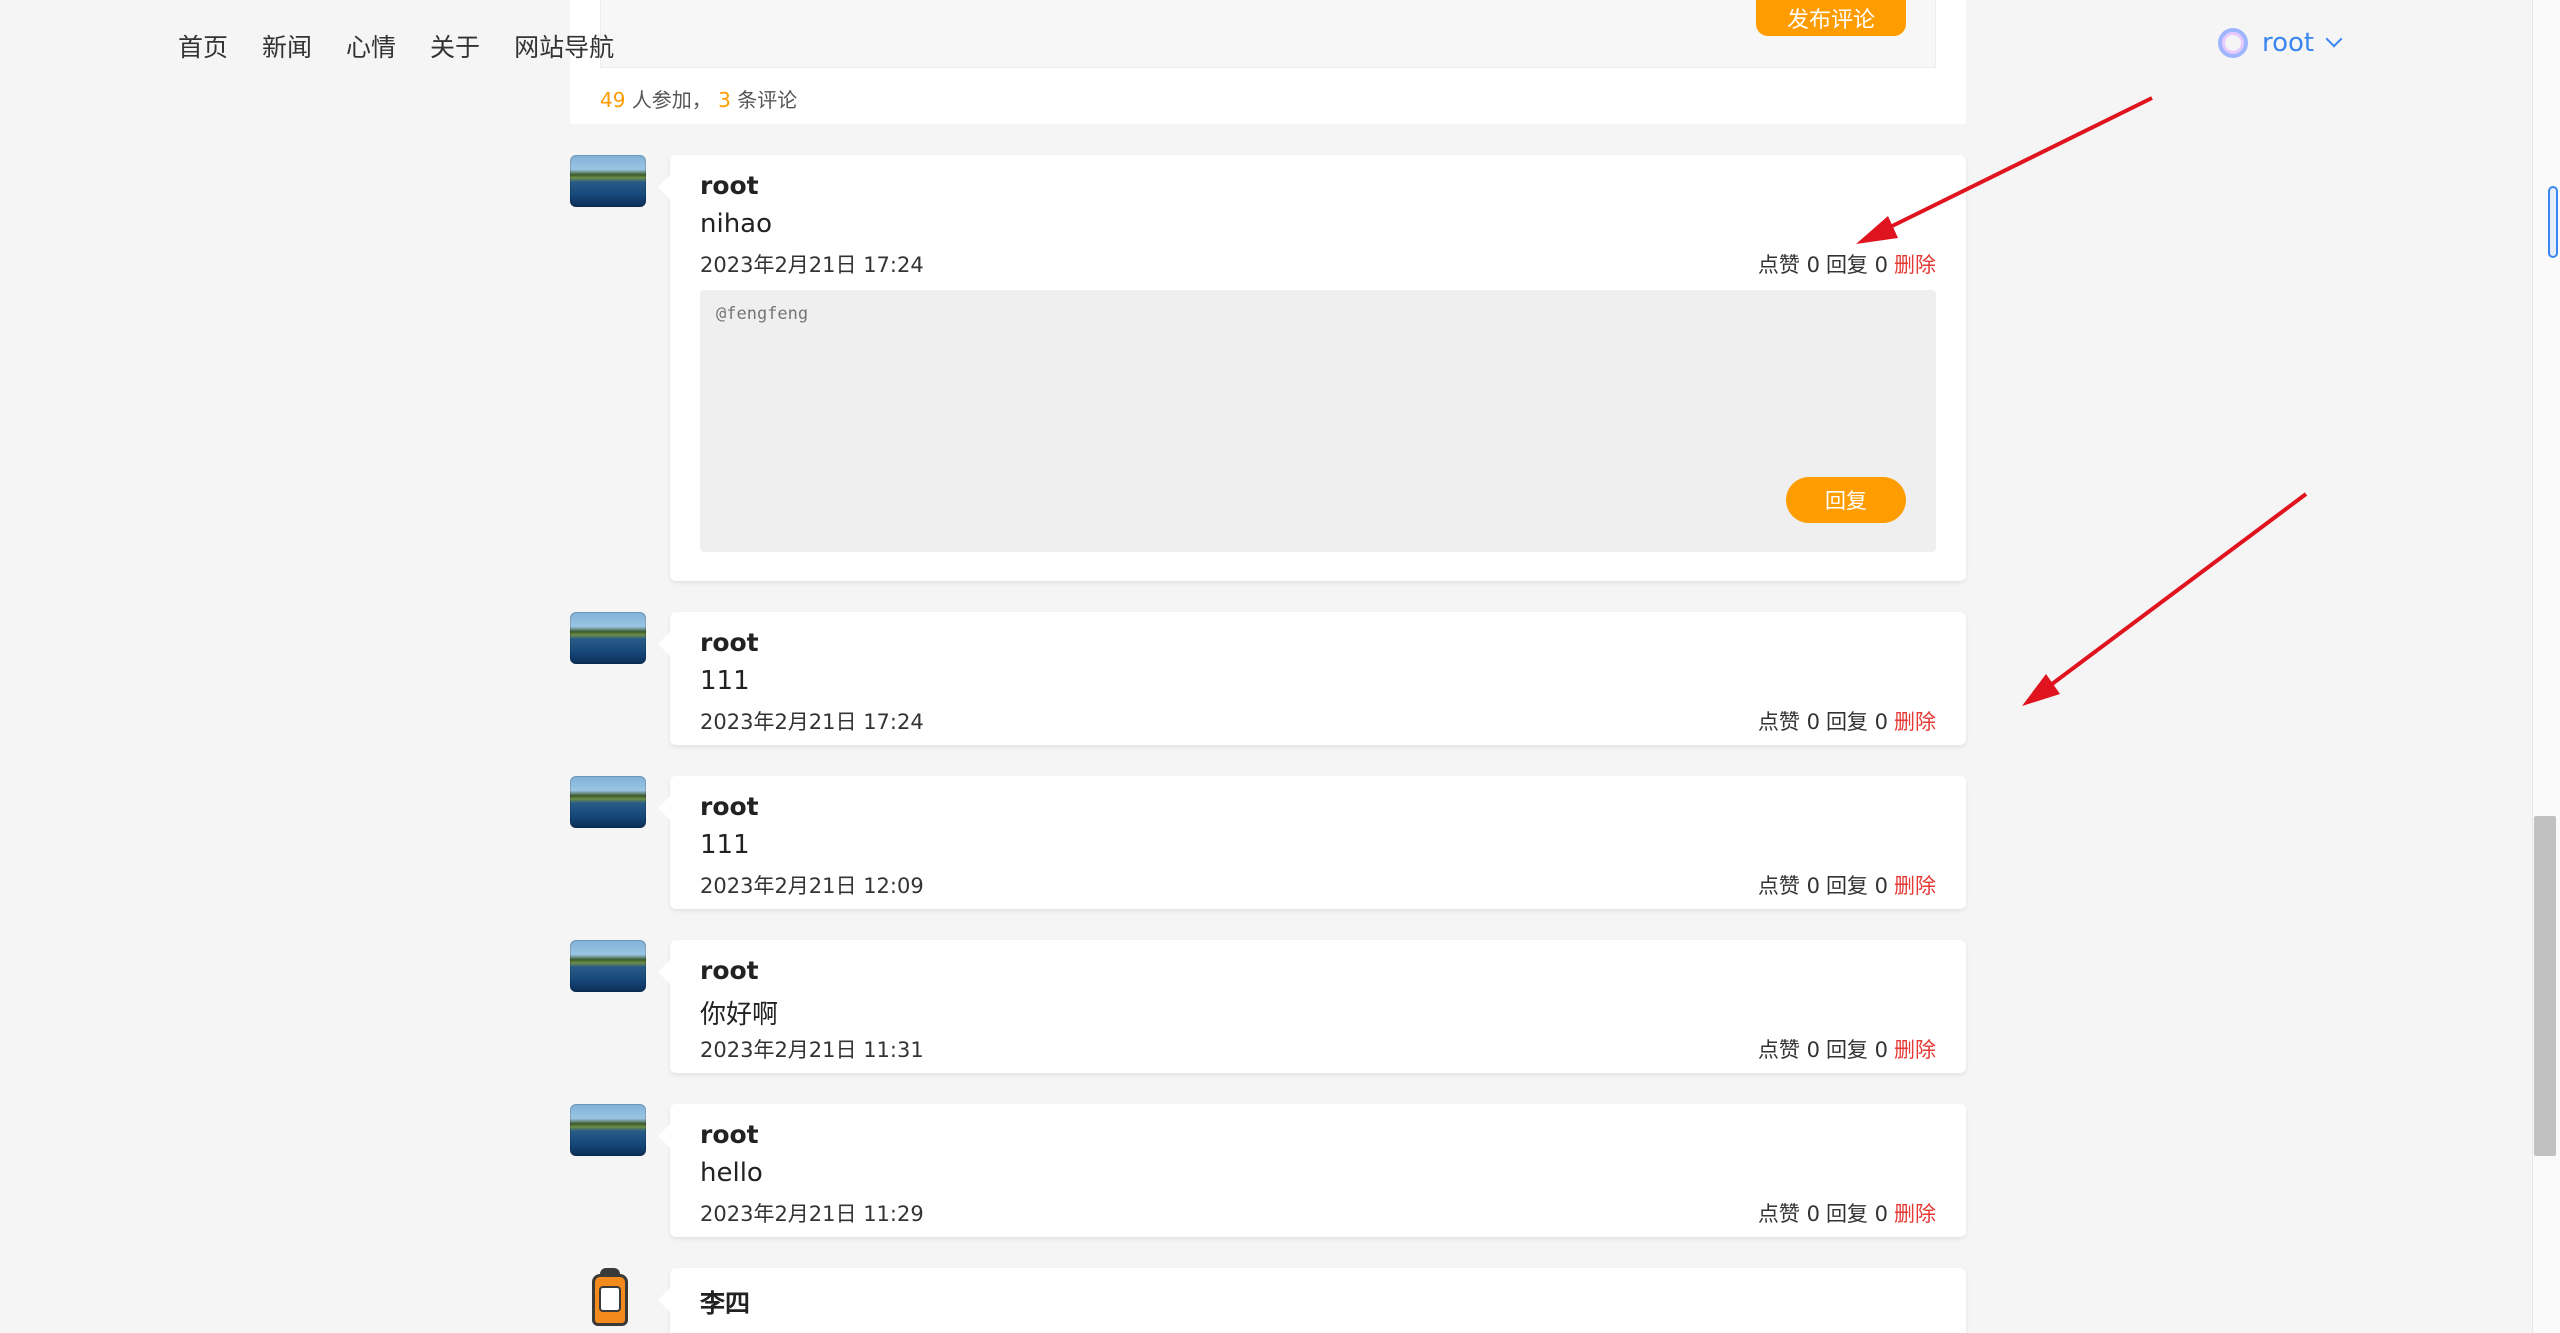 Image resolution: width=2560 pixels, height=1333 pixels. I want to click on user-menu: root, so click(2280, 43).